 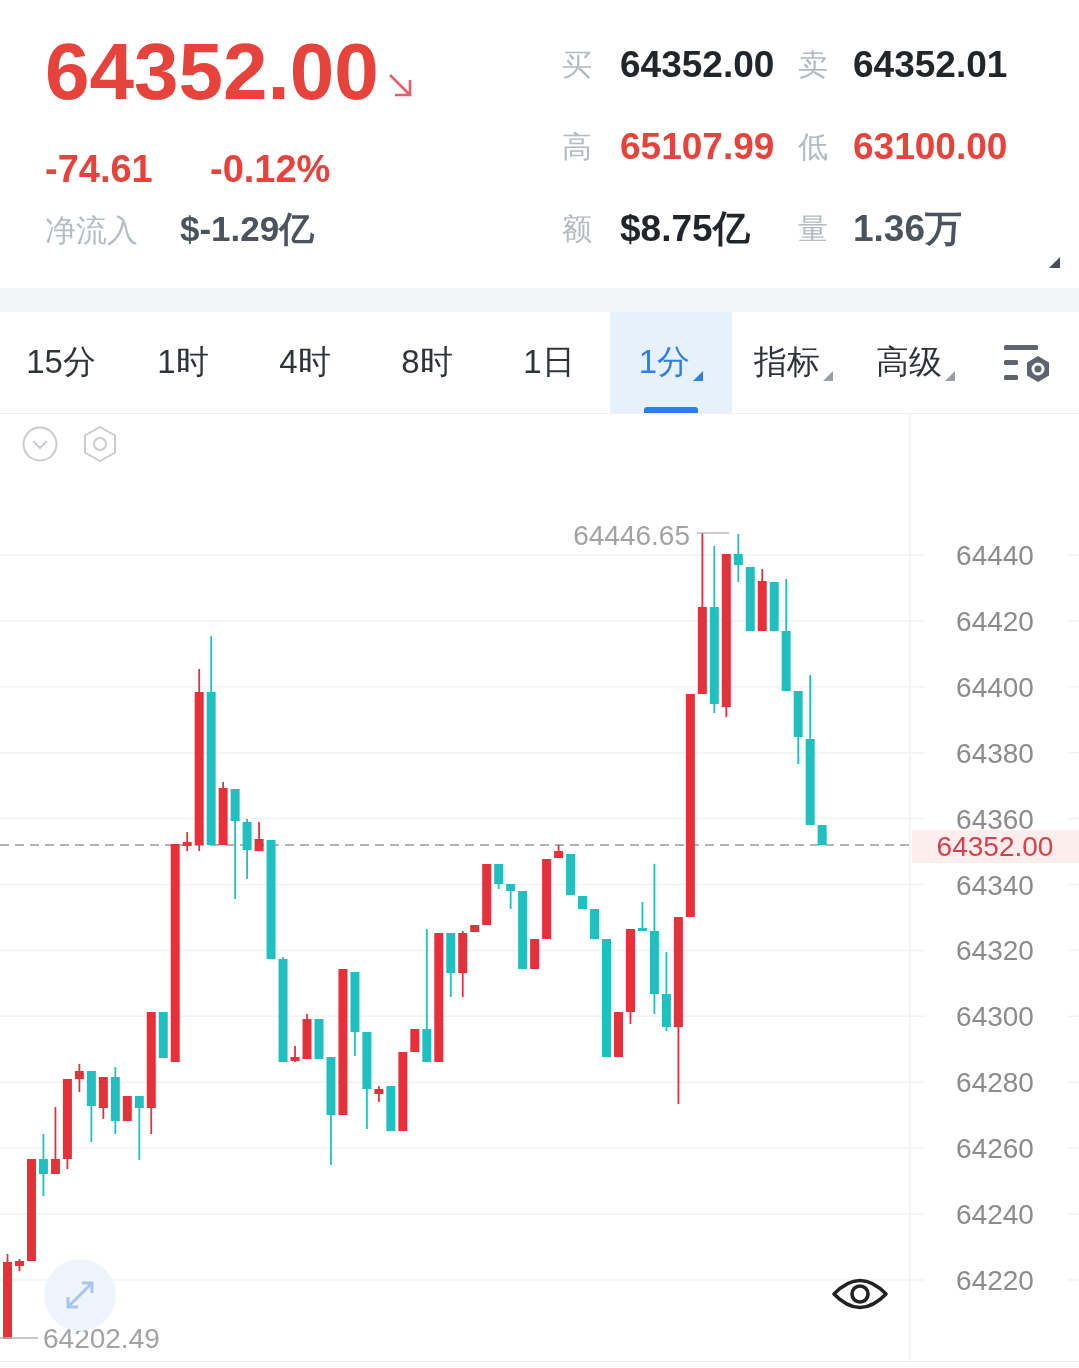 What do you see at coordinates (995, 753) in the screenshot?
I see `price-axis-label: 64380` at bounding box center [995, 753].